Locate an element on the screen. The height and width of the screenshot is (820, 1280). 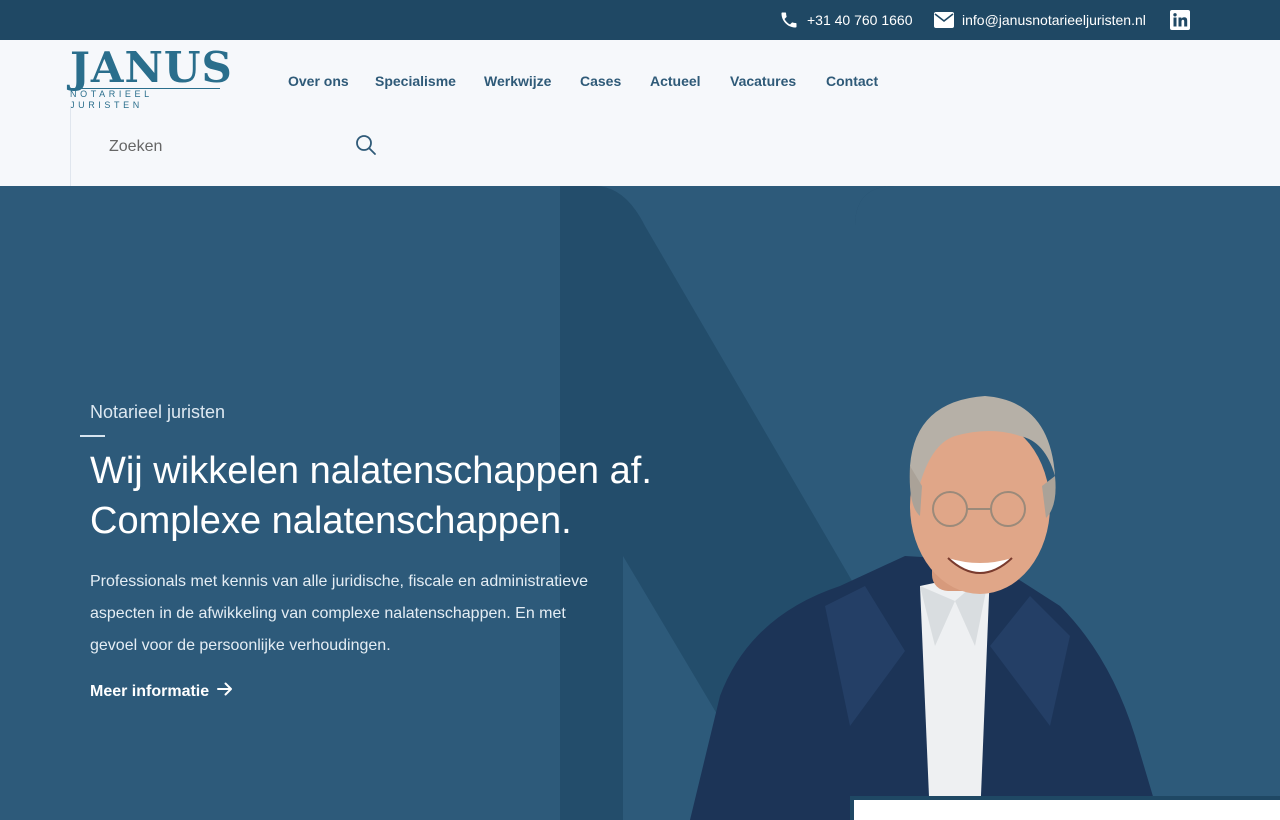
email-link: info@janusnotarieeljuristen.nl is located at coordinates (1040, 20).